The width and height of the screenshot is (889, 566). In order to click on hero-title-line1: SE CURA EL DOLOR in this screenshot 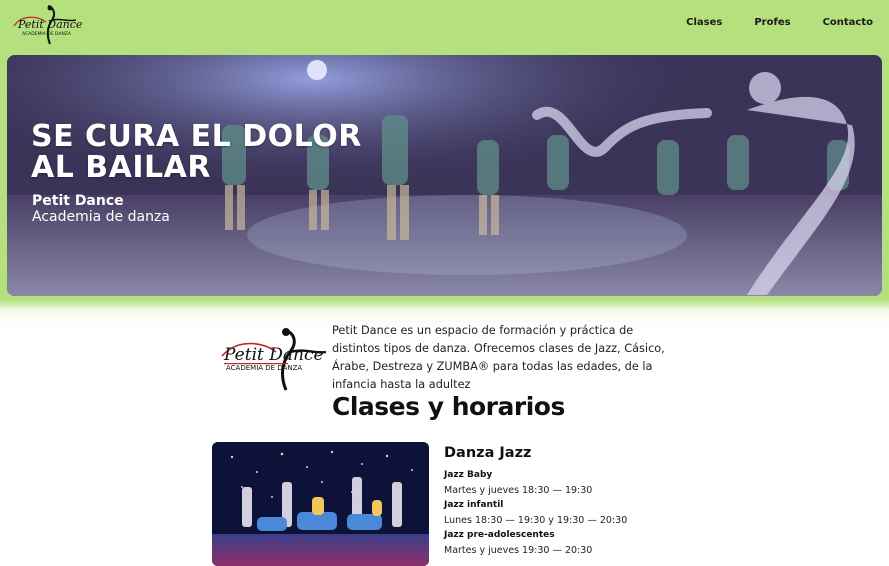, I will do `click(196, 136)`.